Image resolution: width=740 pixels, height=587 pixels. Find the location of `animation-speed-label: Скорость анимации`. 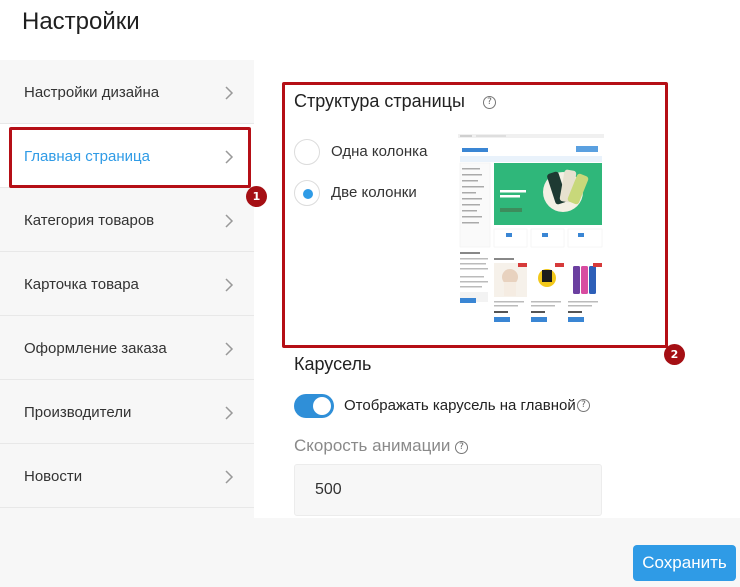

animation-speed-label: Скорость анимации is located at coordinates (372, 445).